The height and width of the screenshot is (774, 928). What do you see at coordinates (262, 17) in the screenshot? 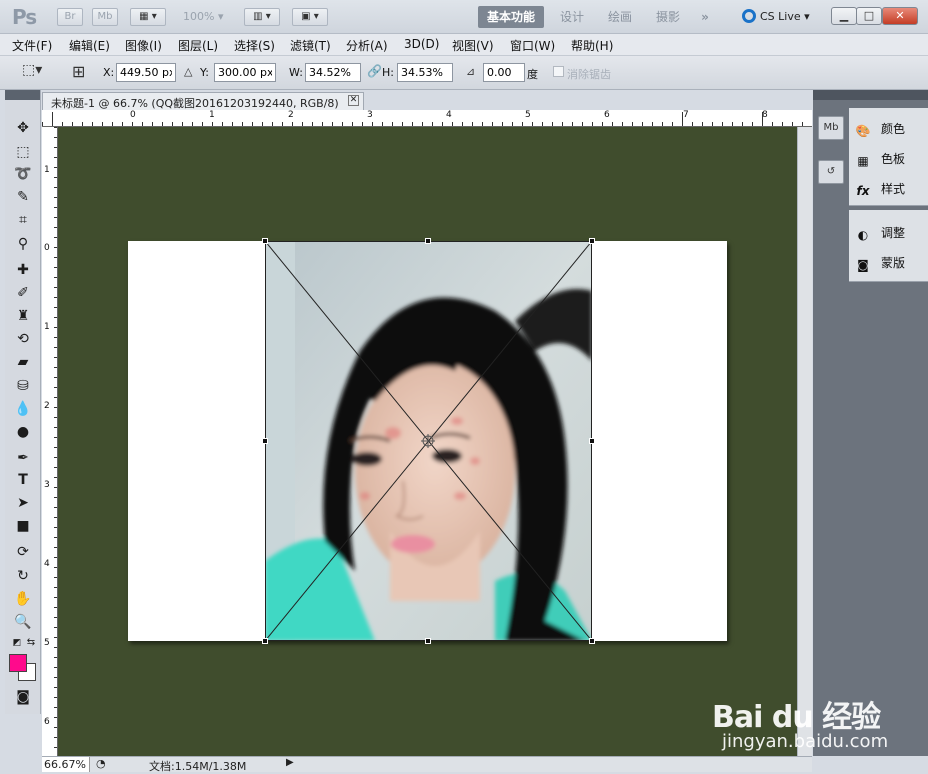
I see `arrange-documents-button: ▥ ▾` at bounding box center [262, 17].